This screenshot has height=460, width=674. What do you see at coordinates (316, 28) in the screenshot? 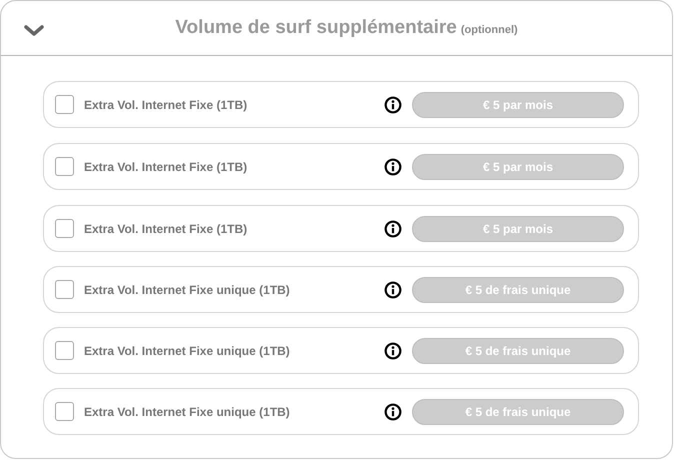
I see `section-title: Volume de surf supplémentaire` at bounding box center [316, 28].